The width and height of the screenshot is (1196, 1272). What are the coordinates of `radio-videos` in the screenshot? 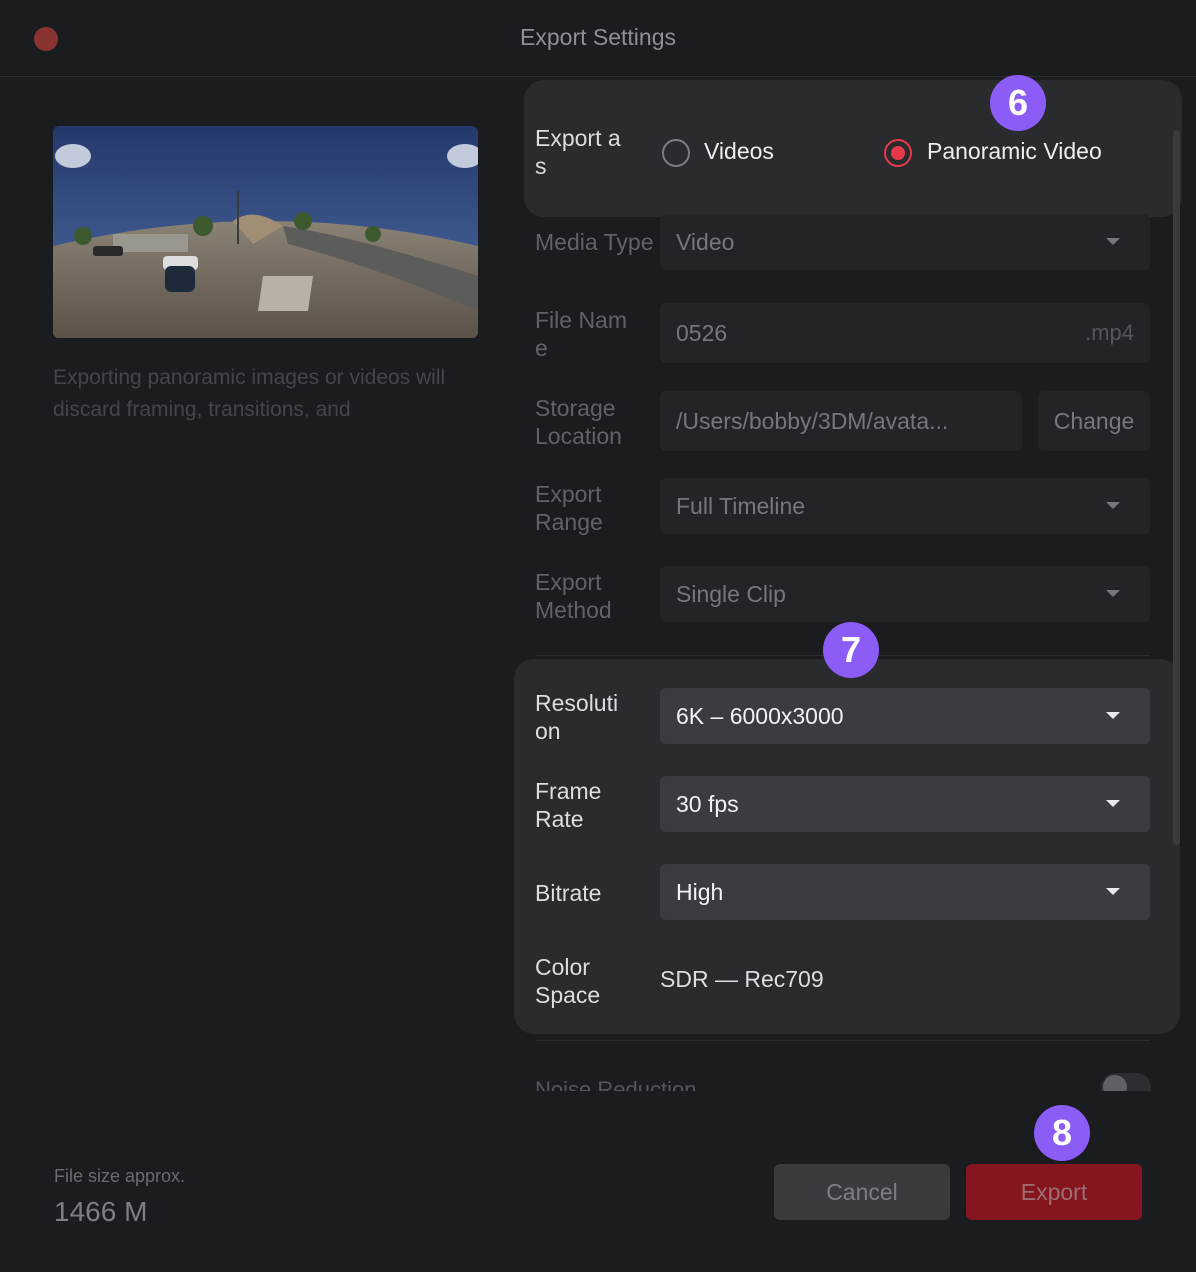 It's located at (676, 153).